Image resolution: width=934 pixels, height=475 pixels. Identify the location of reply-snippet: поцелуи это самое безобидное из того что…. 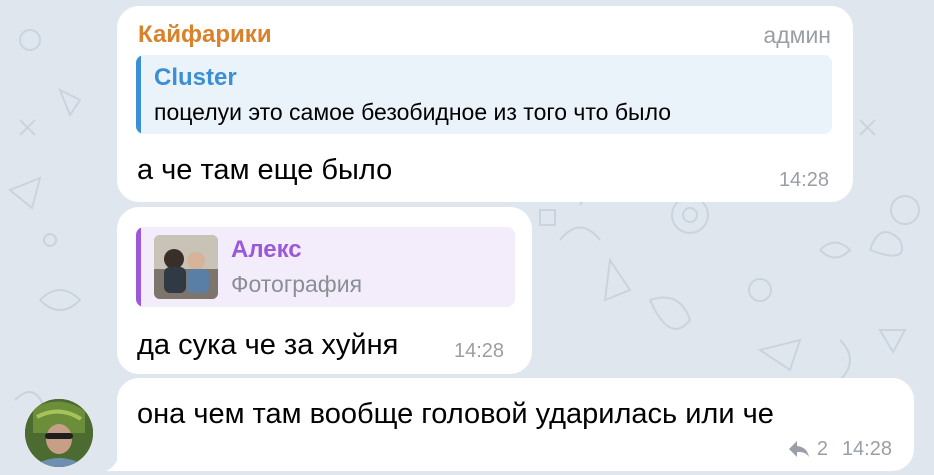
(413, 112).